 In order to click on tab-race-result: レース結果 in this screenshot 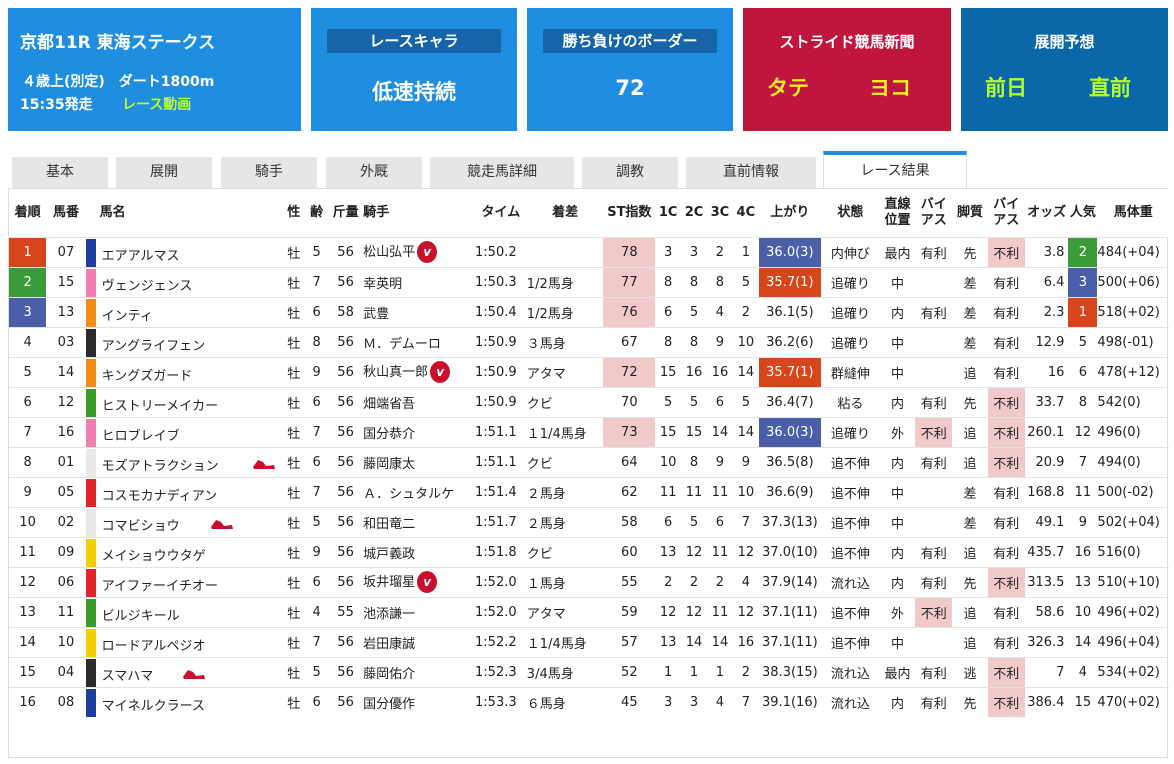, I will do `click(895, 169)`.